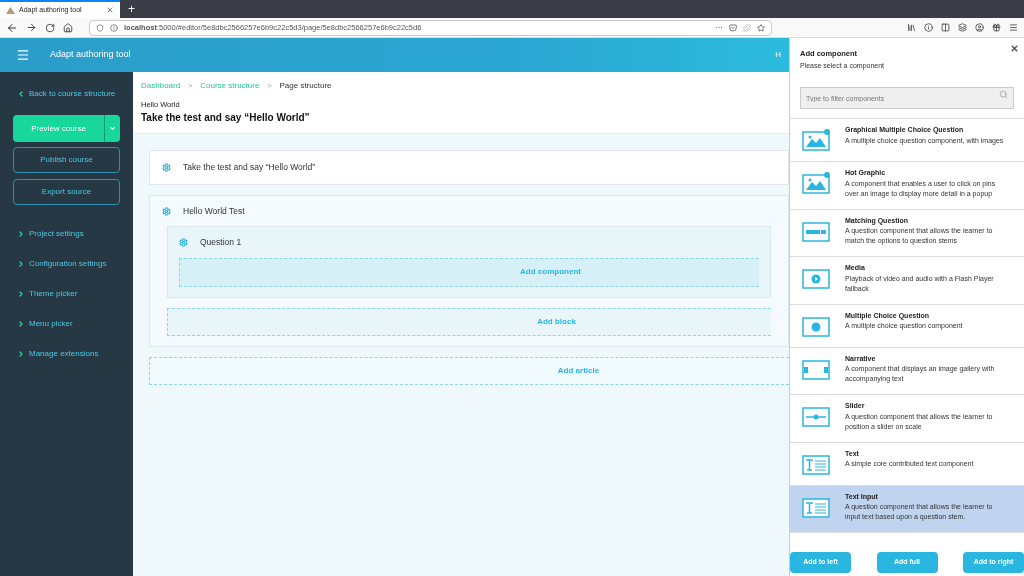 The width and height of the screenshot is (1024, 576). Describe the element at coordinates (131, 9) in the screenshot. I see `new-tab-button: +` at that location.